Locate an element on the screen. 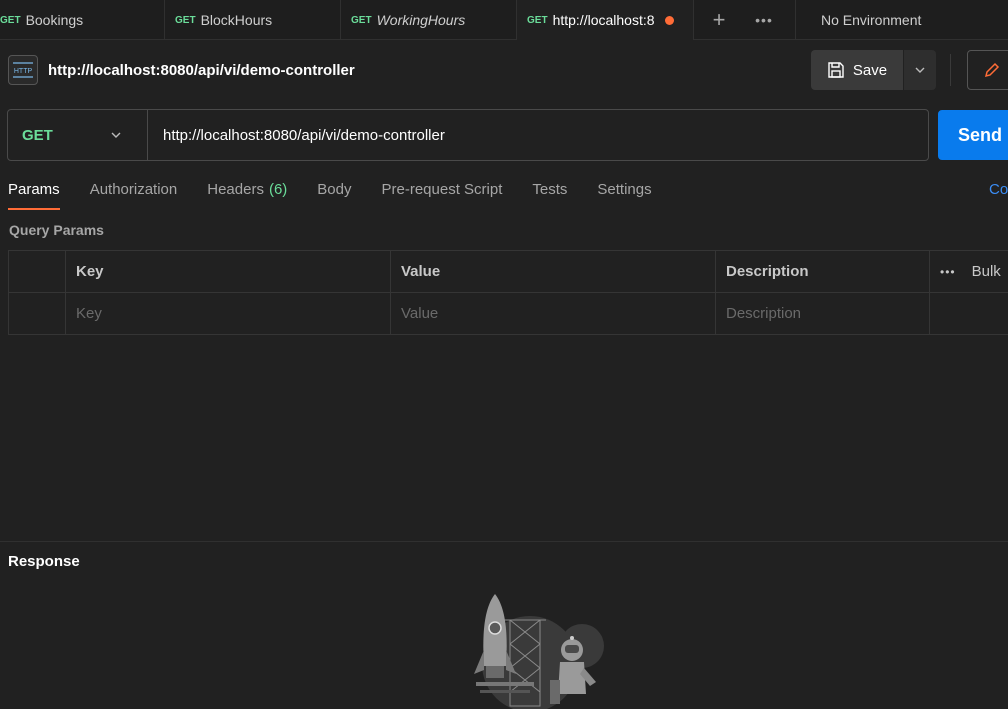  query-params-label: Query Params is located at coordinates (56, 230).